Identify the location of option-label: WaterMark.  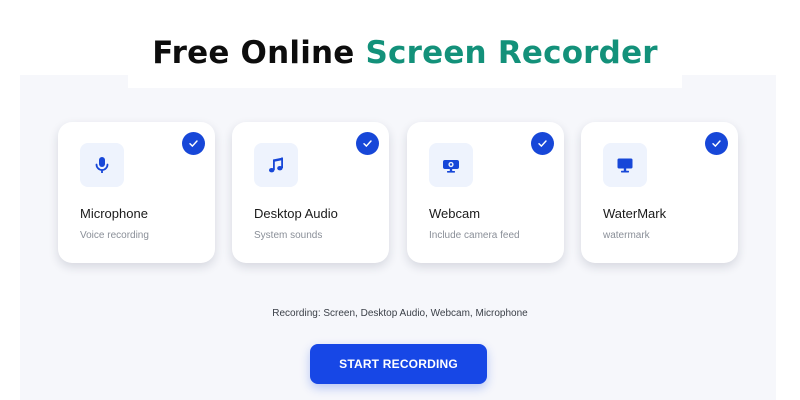
(635, 213).